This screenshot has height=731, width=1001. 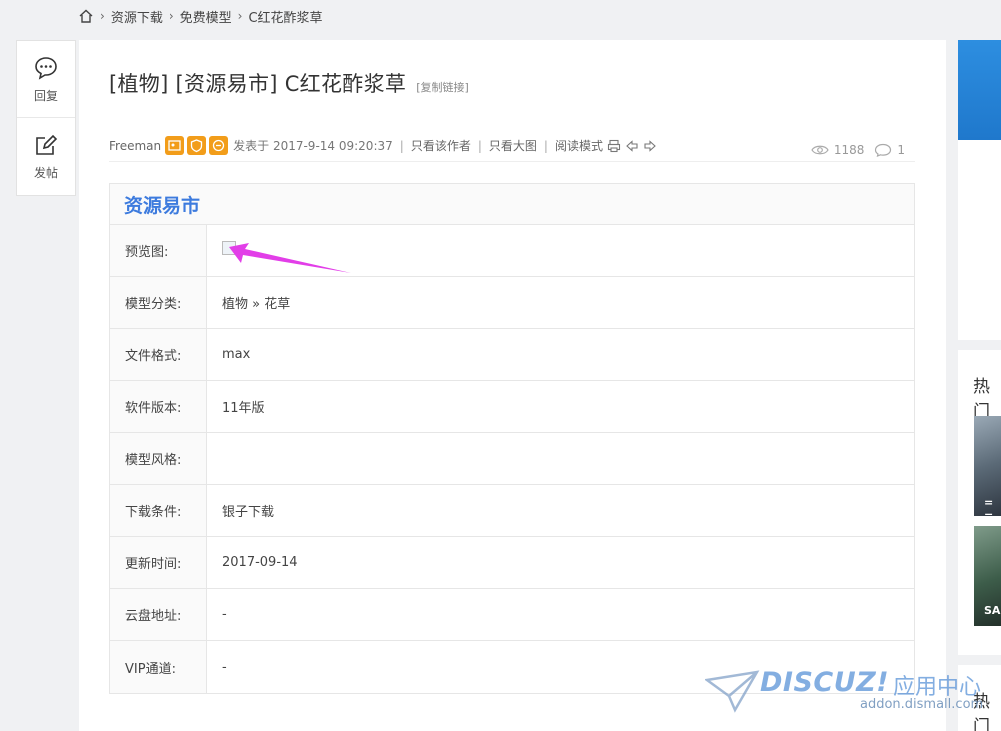 I want to click on hot-thumbnail: SAI, so click(x=987, y=576).